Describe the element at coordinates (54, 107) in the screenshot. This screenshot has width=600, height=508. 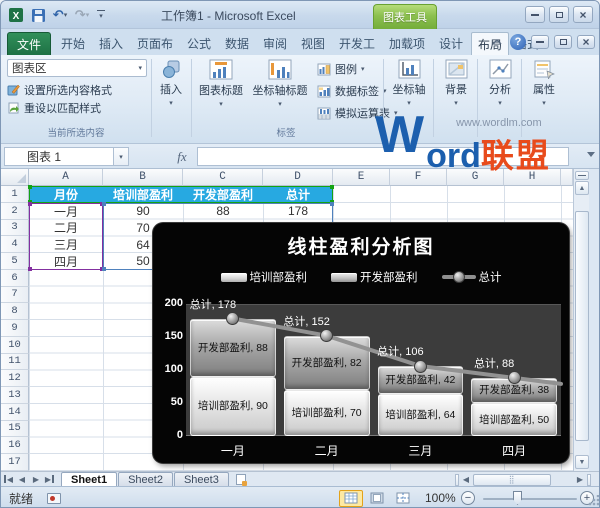
I see `reset-to-match-style-button: 重设以匹配样式` at that location.